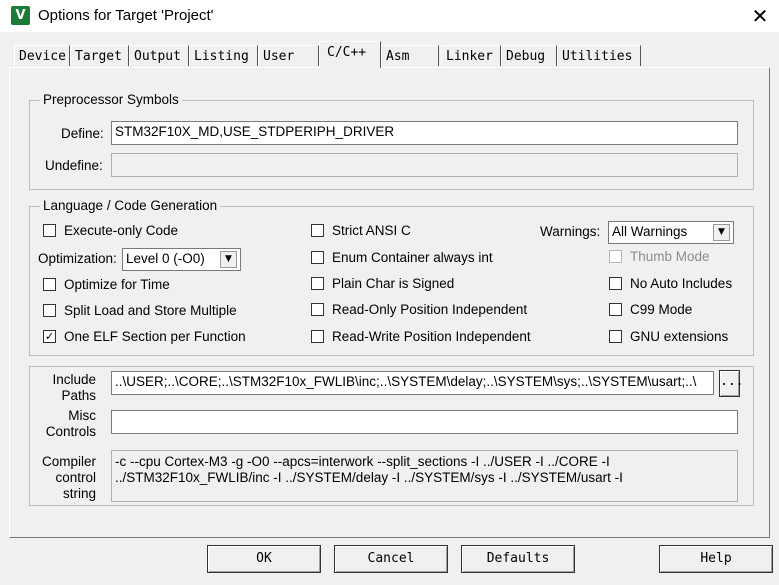 This screenshot has height=585, width=779. I want to click on tab-user: User, so click(288, 55).